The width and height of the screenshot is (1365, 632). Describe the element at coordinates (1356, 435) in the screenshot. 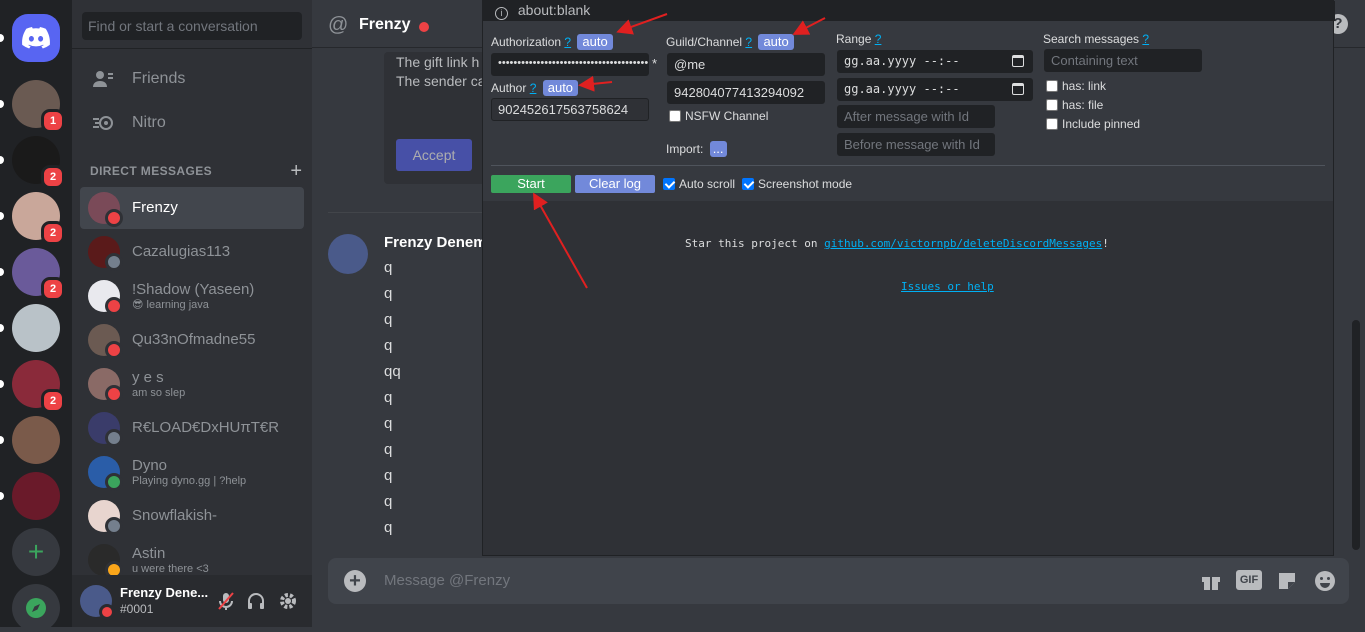

I see `chat-scrollbar` at that location.